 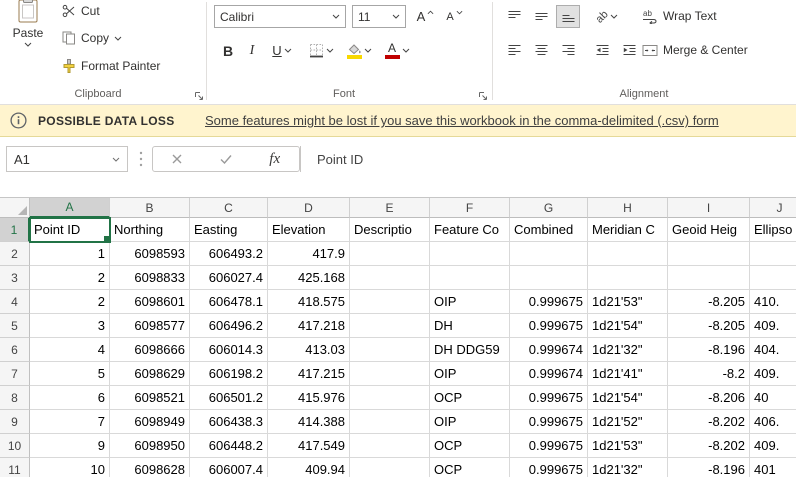 I want to click on cell-F2, so click(x=470, y=254).